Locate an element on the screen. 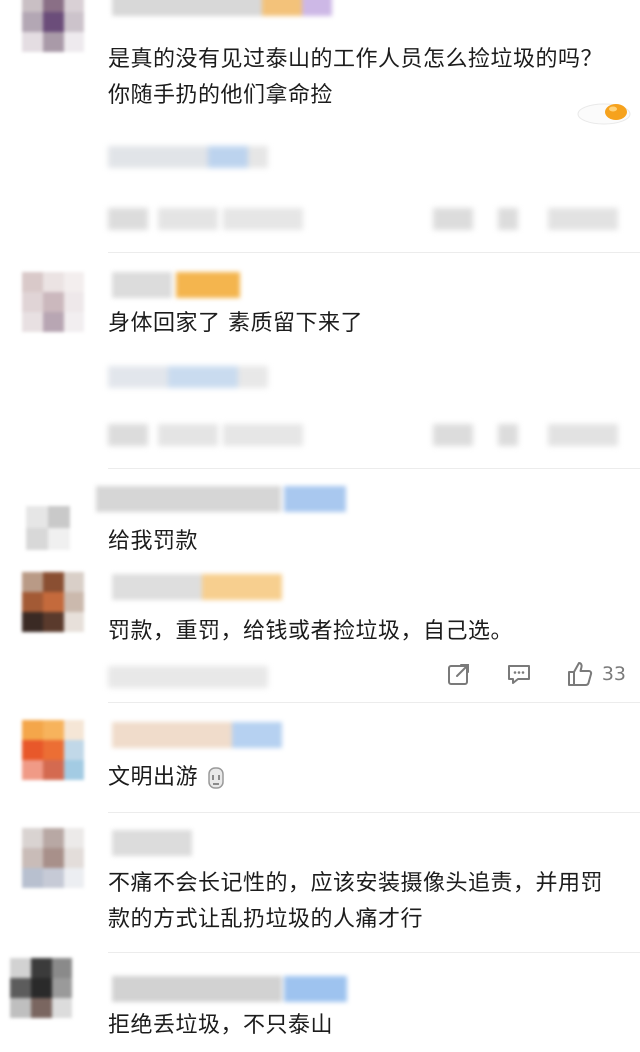 This screenshot has height=1052, width=640. comment-button is located at coordinates (519, 674).